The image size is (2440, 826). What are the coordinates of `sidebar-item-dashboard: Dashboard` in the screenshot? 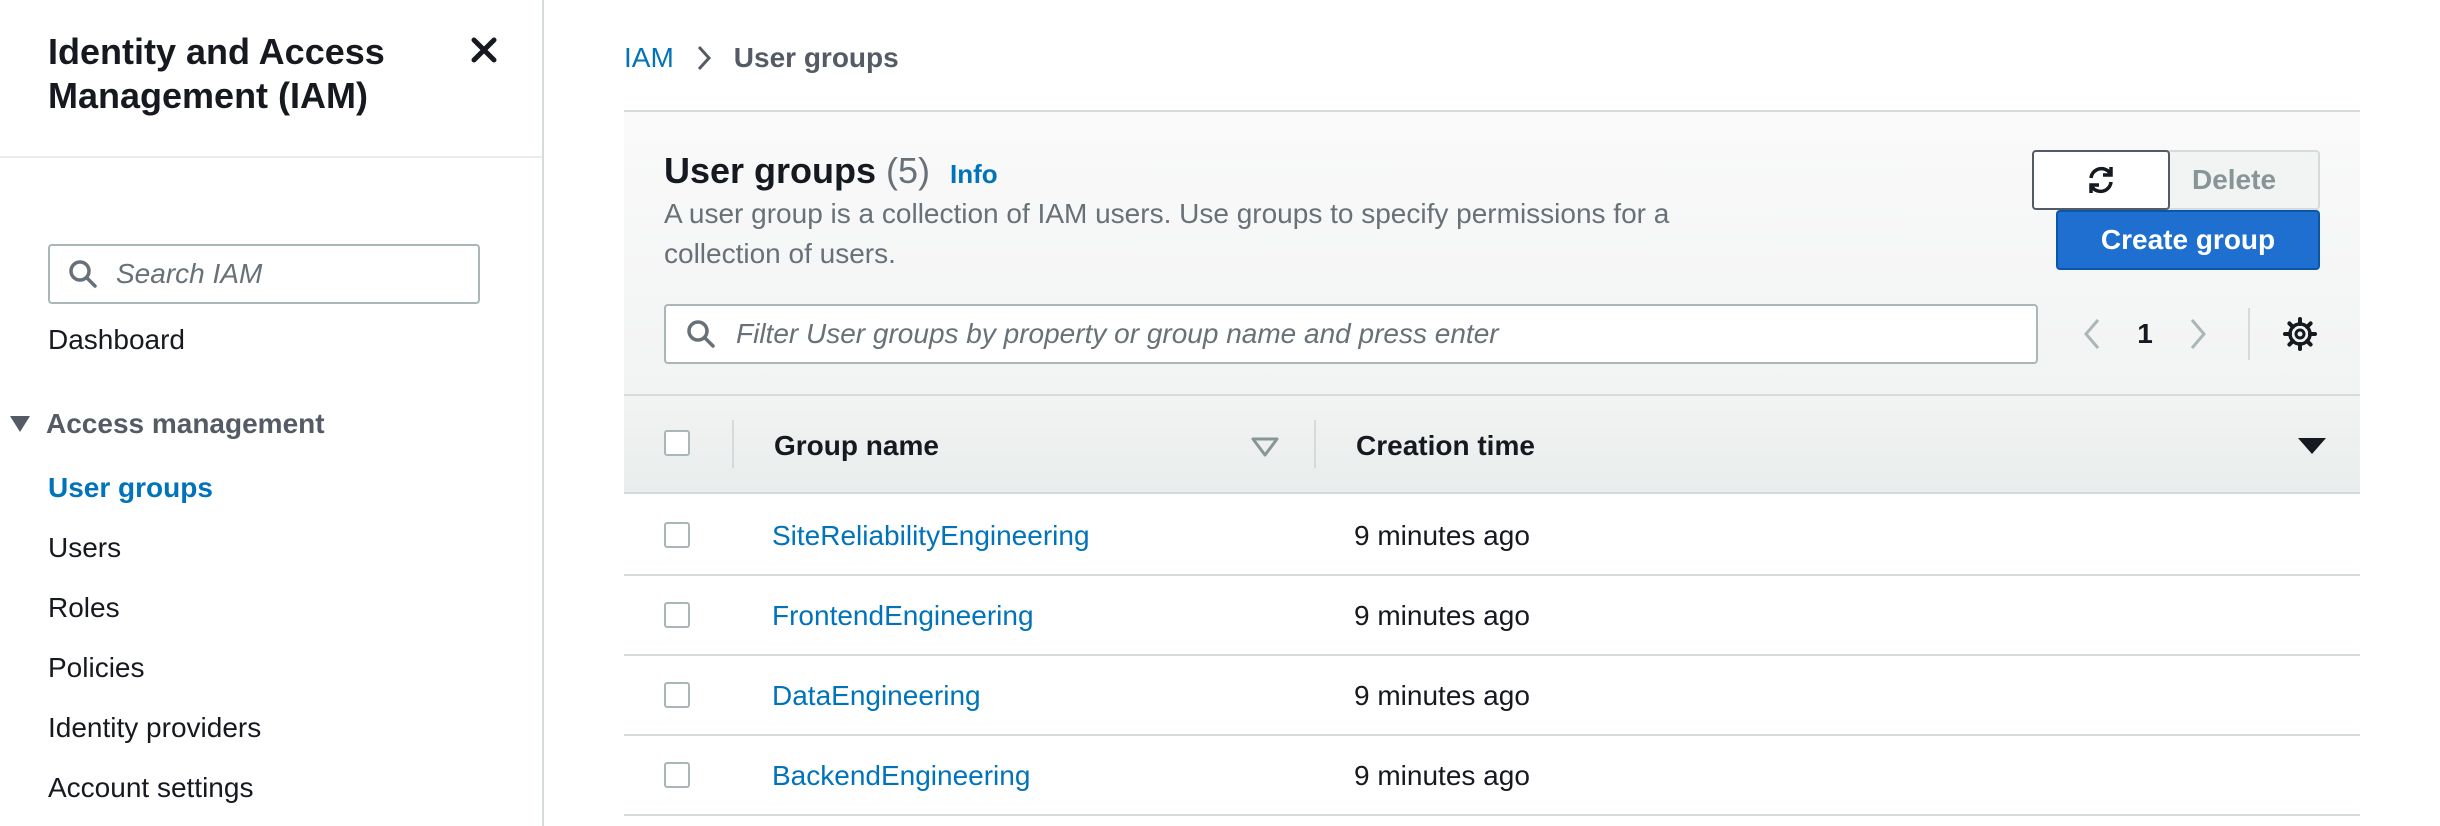 It's located at (116, 340).